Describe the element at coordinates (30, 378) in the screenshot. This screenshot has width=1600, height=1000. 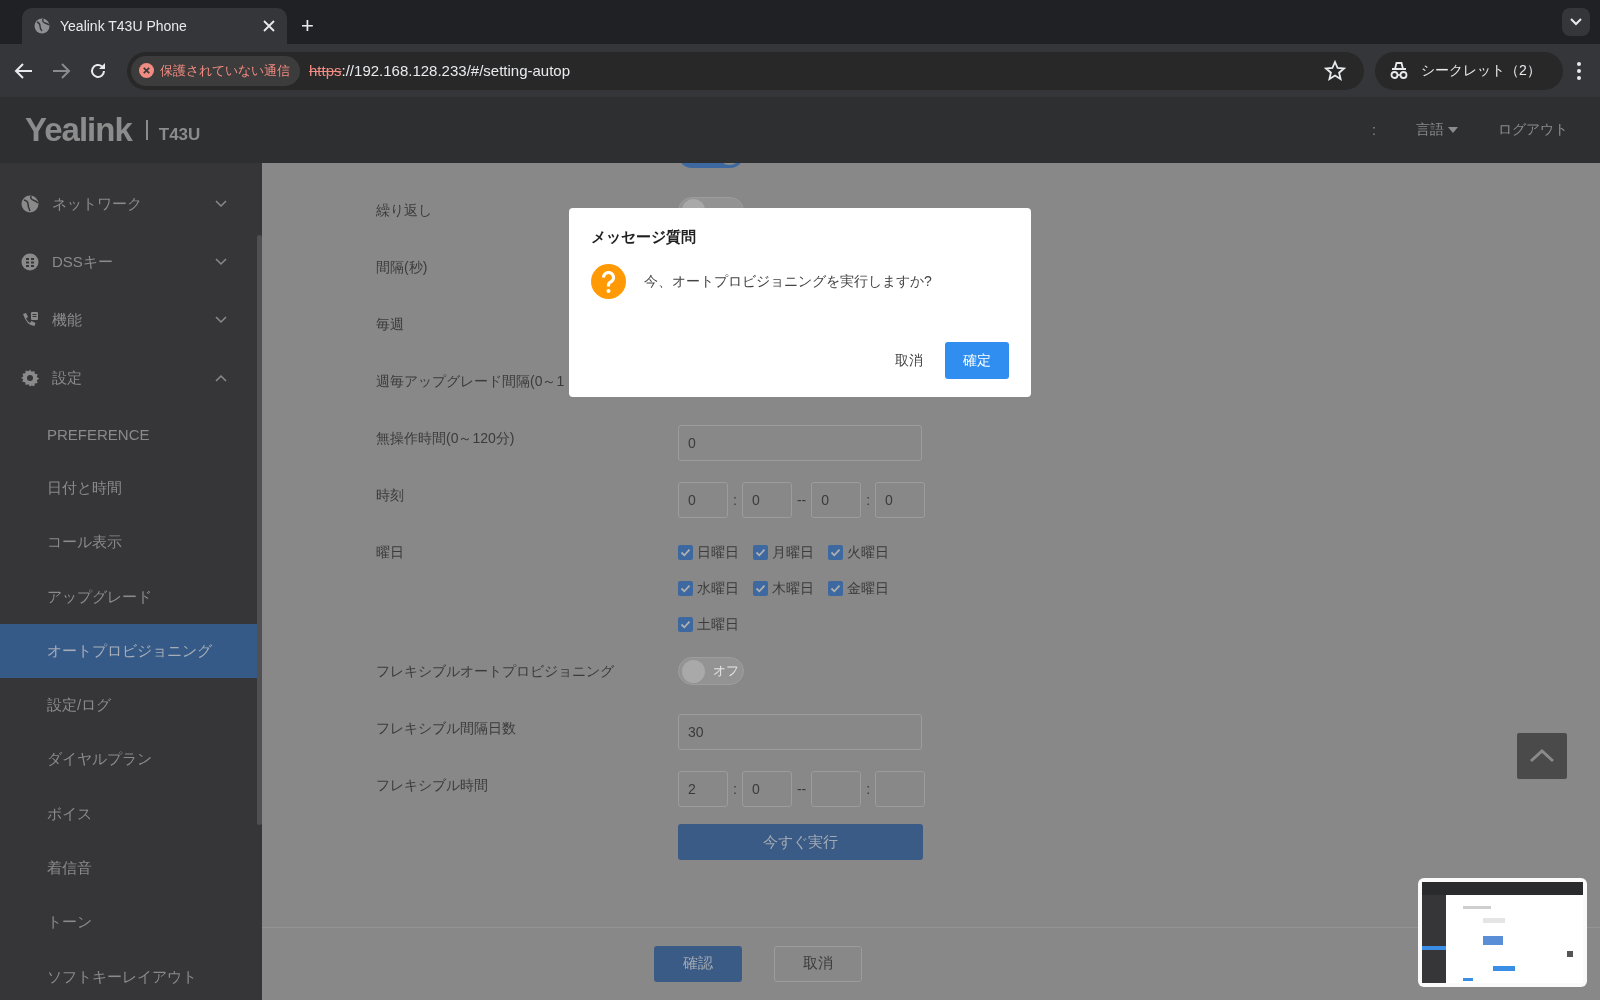
I see `settings-icon` at that location.